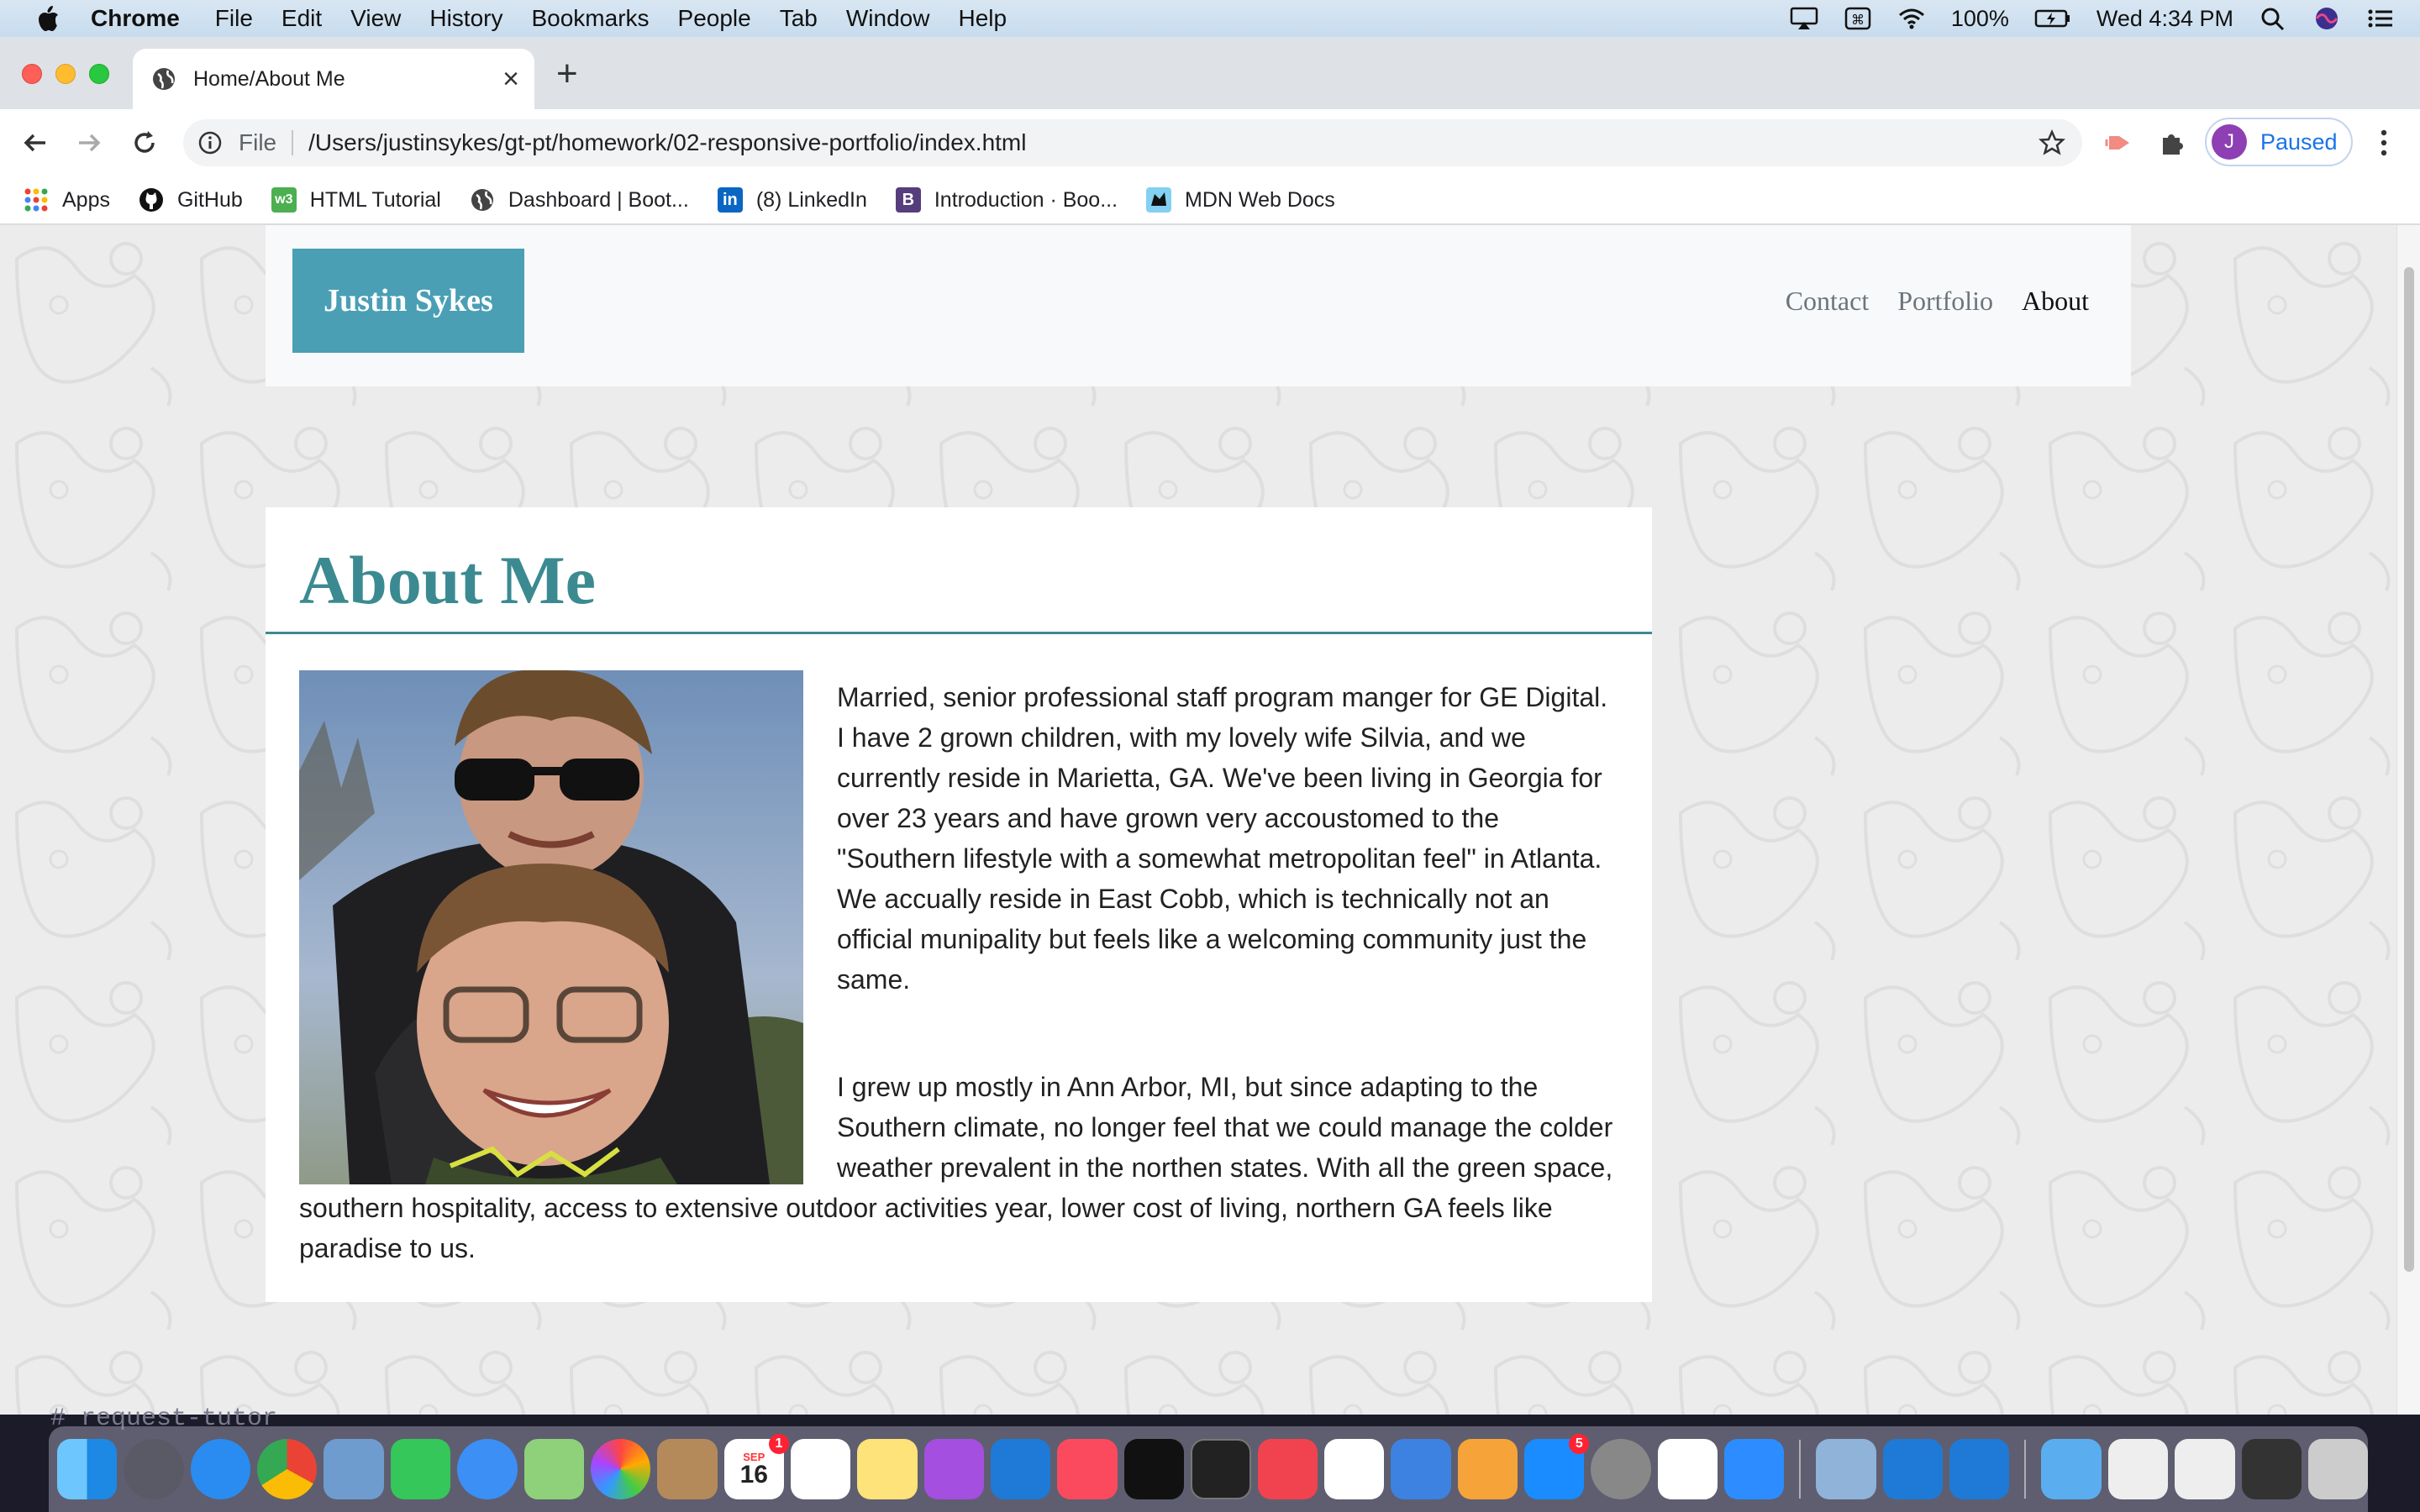 The image size is (2420, 1512). What do you see at coordinates (553, 1469) in the screenshot?
I see `maps-icon` at bounding box center [553, 1469].